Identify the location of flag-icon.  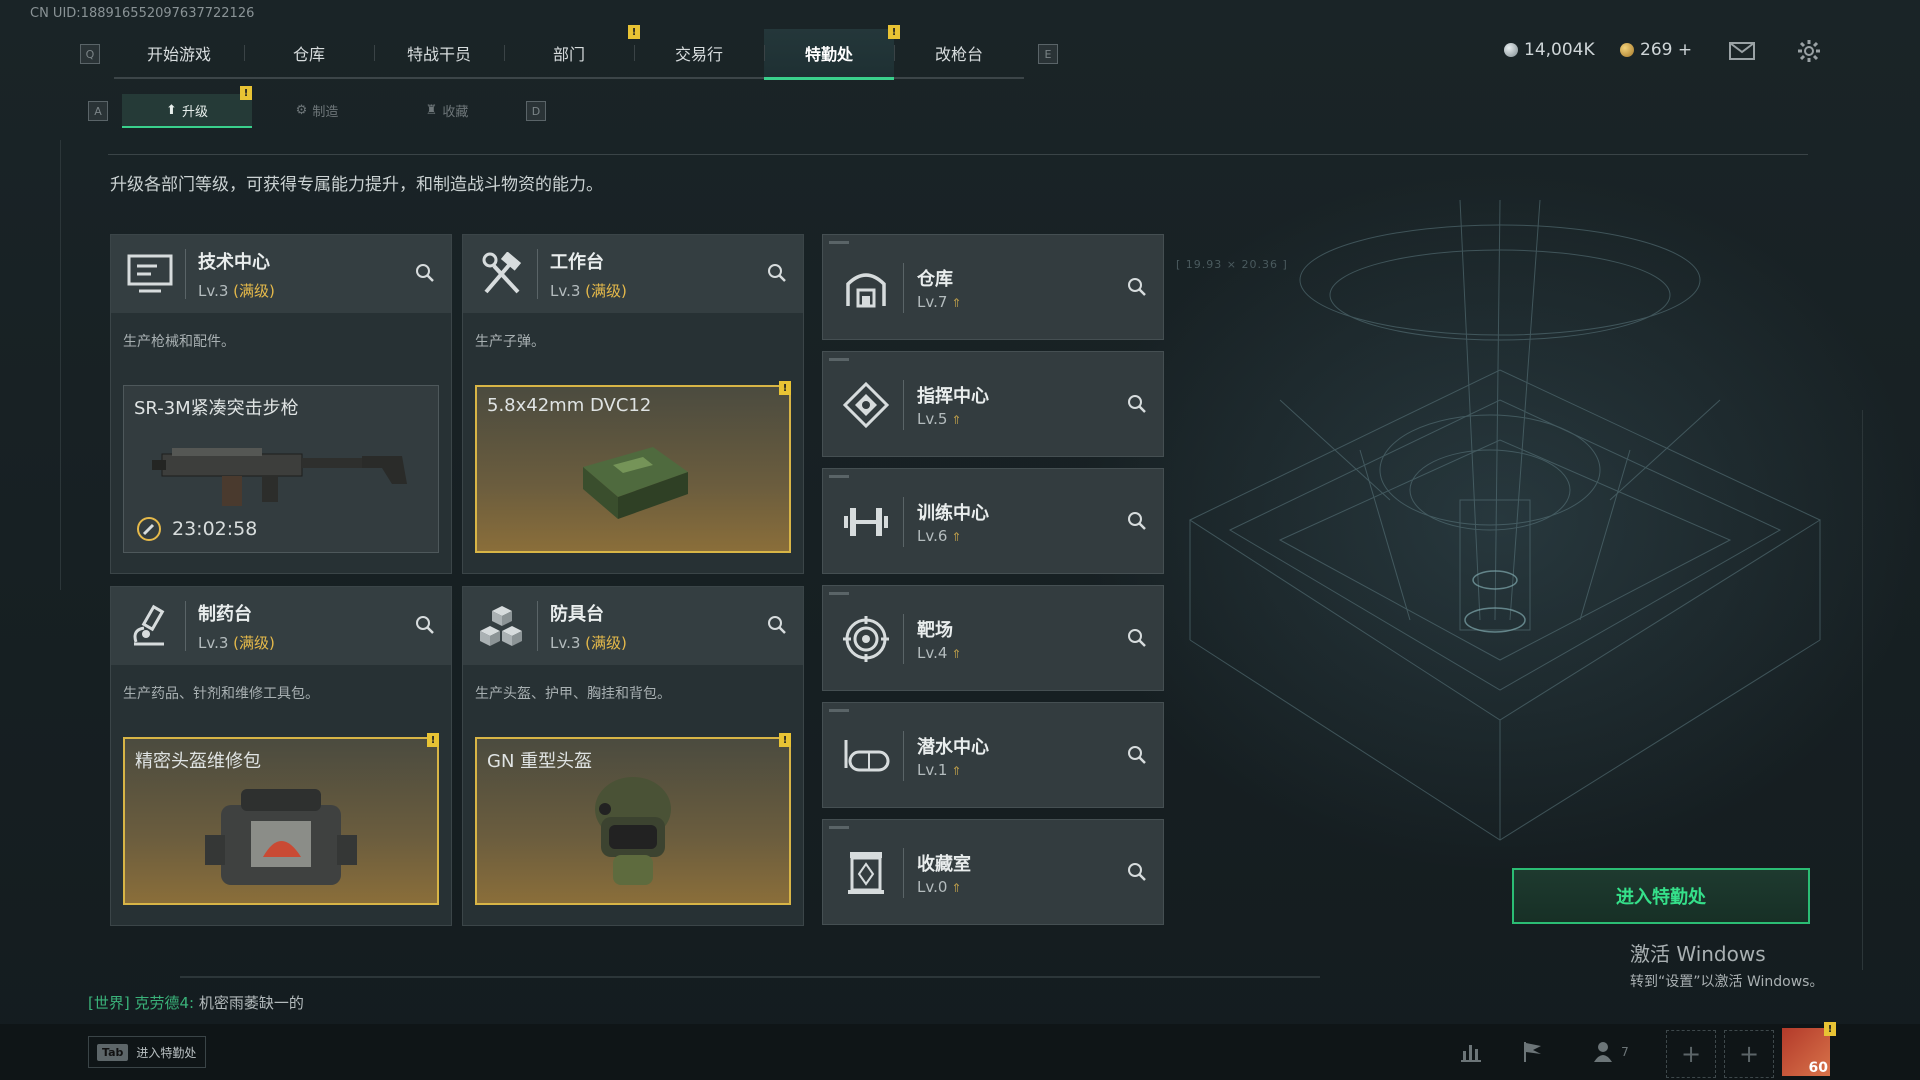
(1533, 1052).